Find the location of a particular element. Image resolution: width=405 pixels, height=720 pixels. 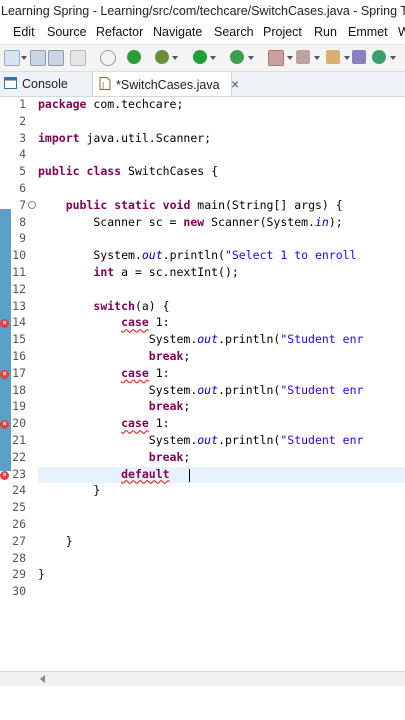

line-number: 22 is located at coordinates (19, 456).